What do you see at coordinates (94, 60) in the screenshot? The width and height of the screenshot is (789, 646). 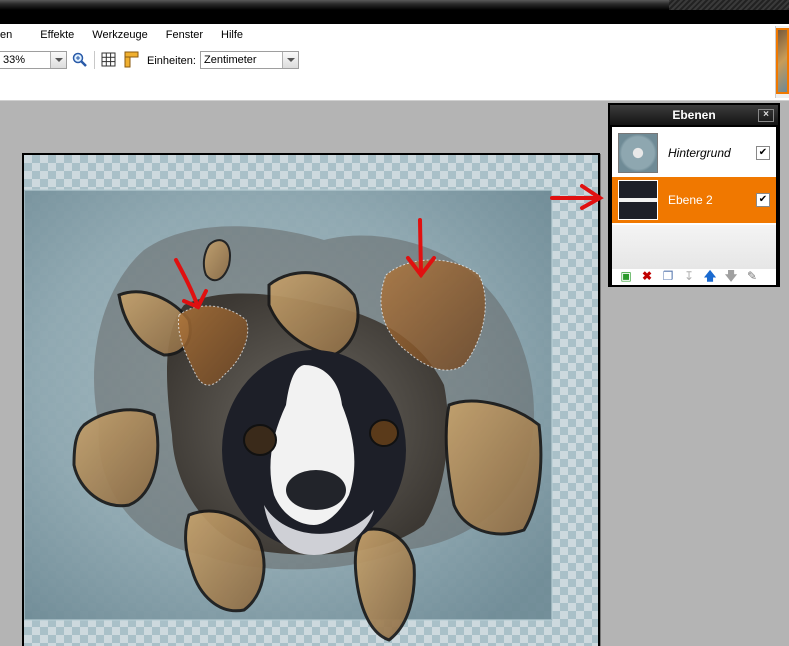 I see `toolbar-separator` at bounding box center [94, 60].